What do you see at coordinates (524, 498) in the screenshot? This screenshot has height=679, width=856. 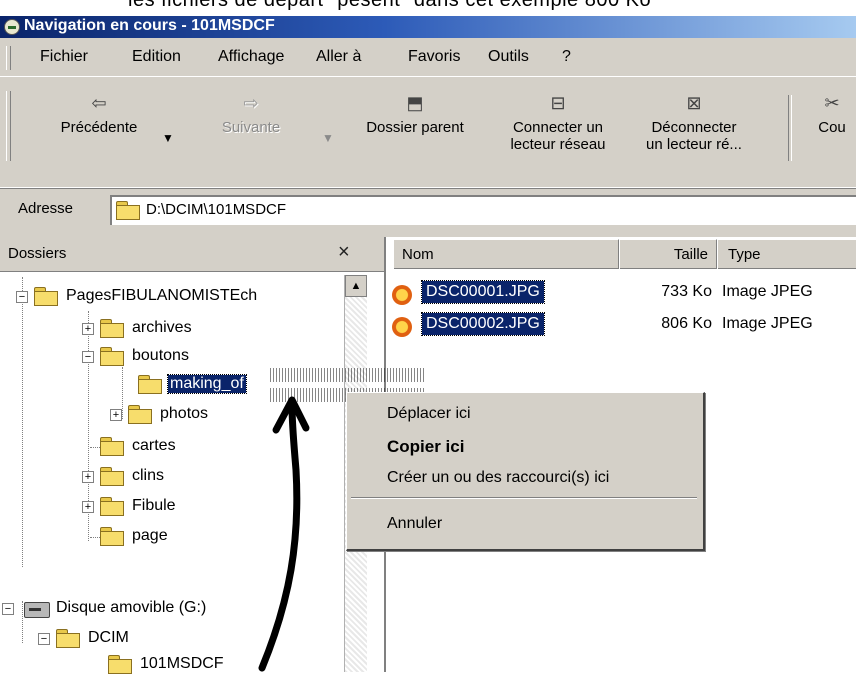 I see `menu-separator` at bounding box center [524, 498].